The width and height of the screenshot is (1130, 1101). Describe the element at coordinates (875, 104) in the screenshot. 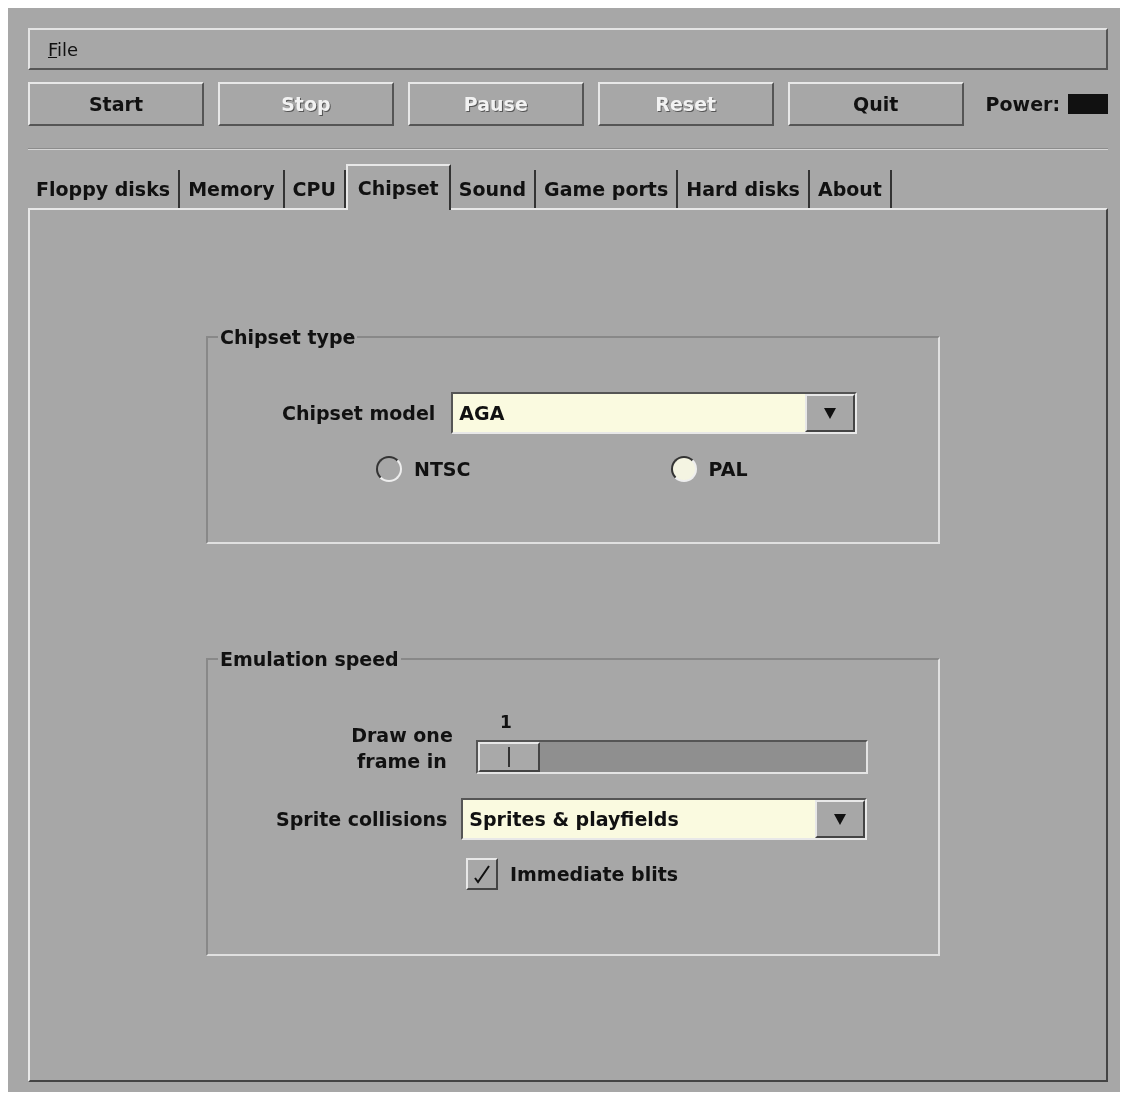

I see `toolbar-button: Quit` at that location.